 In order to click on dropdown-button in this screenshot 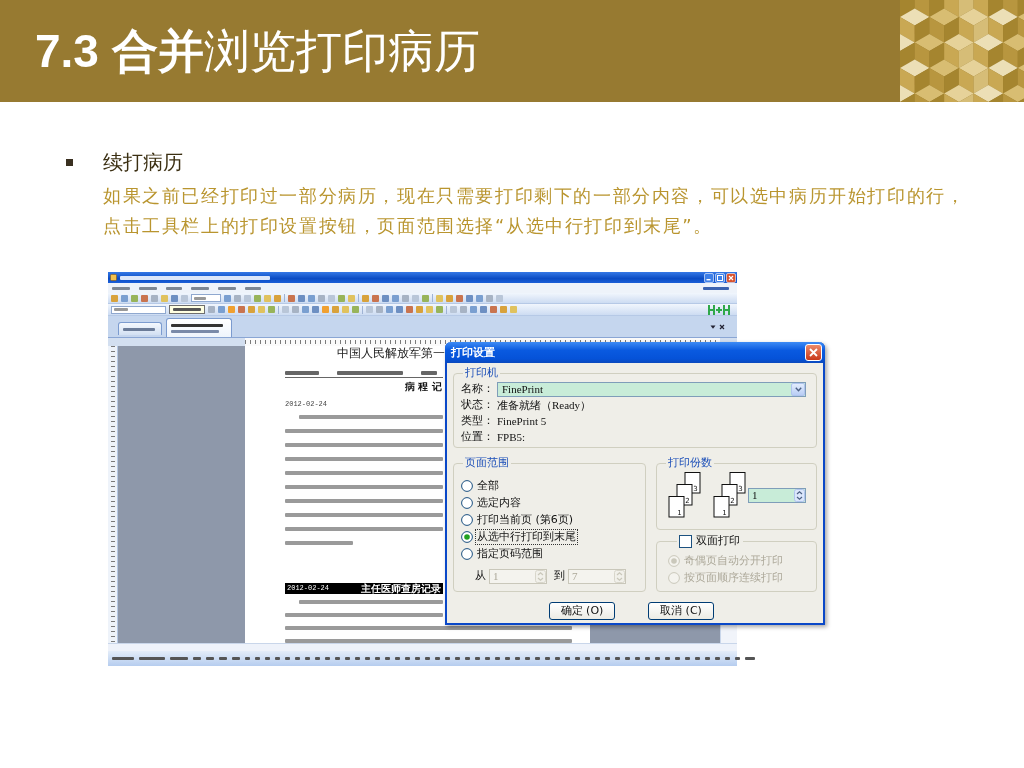, I will do `click(798, 389)`.